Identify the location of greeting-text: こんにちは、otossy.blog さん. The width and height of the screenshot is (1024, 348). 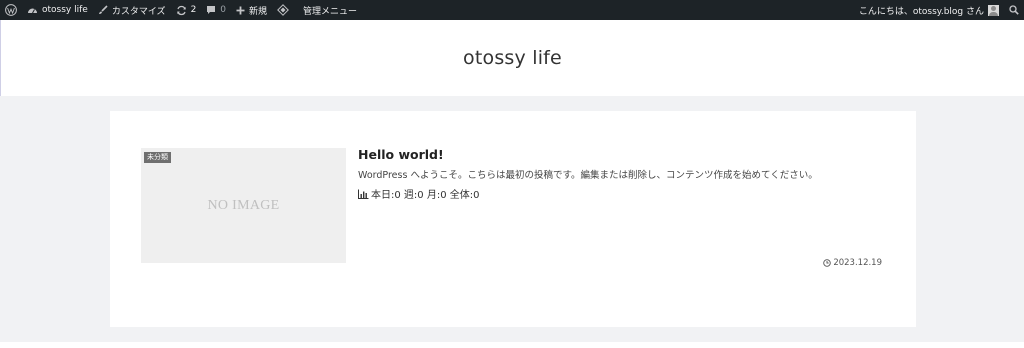
(921, 11).